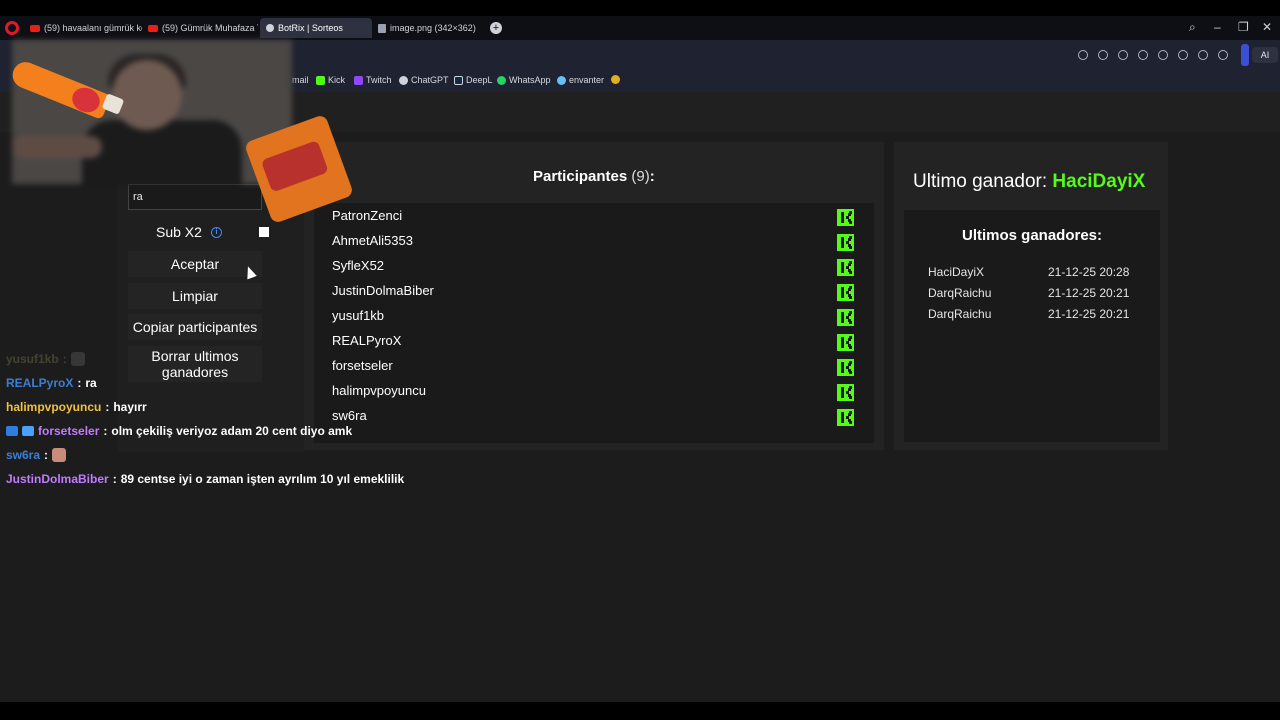 Image resolution: width=1280 pixels, height=720 pixels. What do you see at coordinates (597, 243) in the screenshot?
I see `participant-row: AhmetAli5353` at bounding box center [597, 243].